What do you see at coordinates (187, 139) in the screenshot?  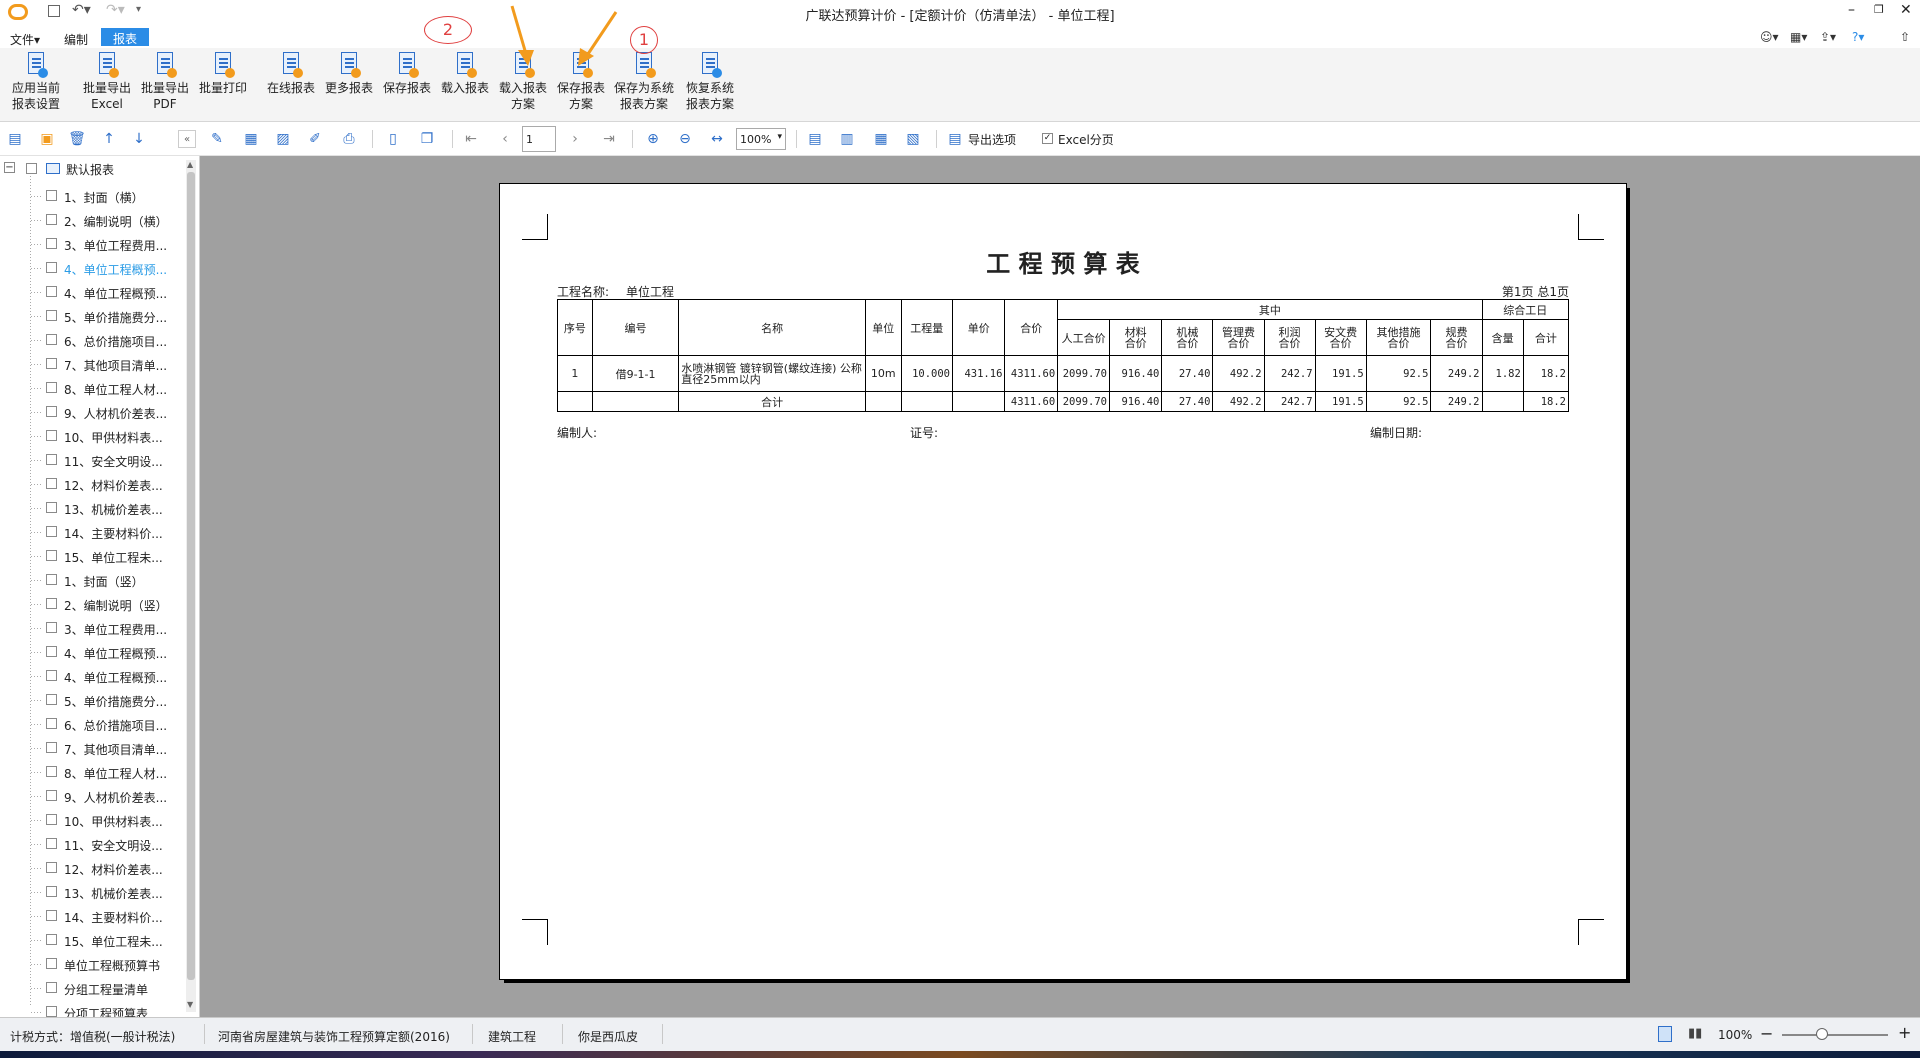 I see `collapse-panel-icon: «` at bounding box center [187, 139].